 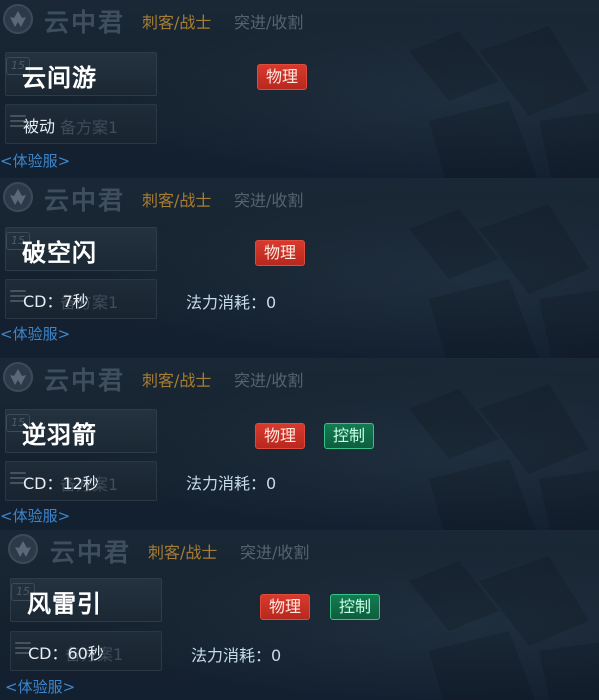 I want to click on skill-name: 云间游, so click(x=59, y=78).